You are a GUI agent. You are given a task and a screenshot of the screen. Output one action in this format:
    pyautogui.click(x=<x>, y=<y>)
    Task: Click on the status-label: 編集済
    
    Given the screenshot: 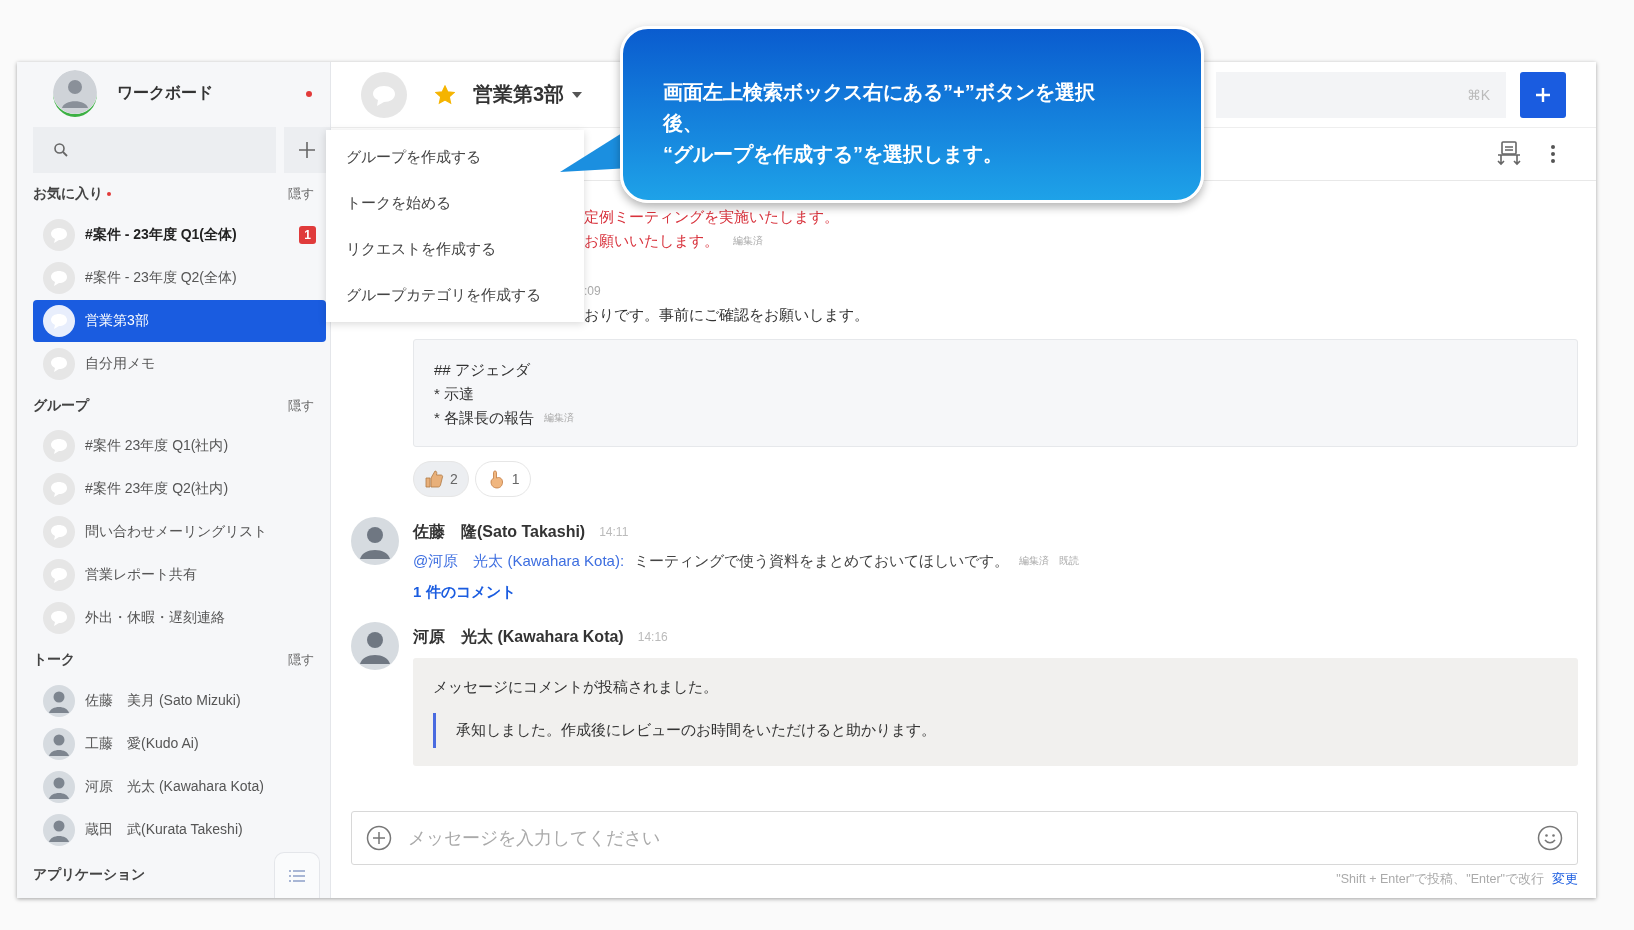 What is the action you would take?
    pyautogui.click(x=1034, y=561)
    